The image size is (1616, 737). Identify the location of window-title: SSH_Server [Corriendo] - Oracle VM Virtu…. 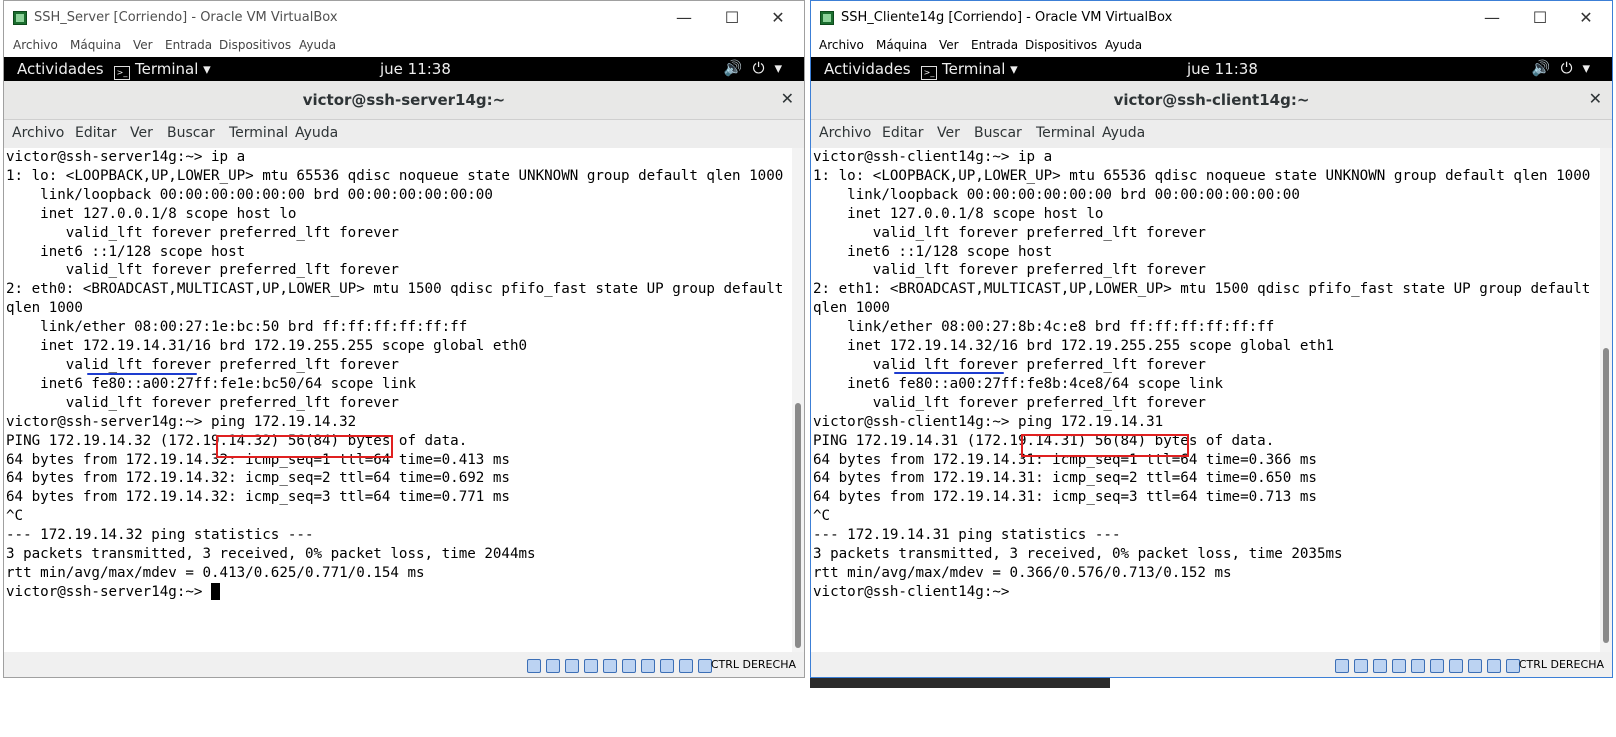
(186, 17).